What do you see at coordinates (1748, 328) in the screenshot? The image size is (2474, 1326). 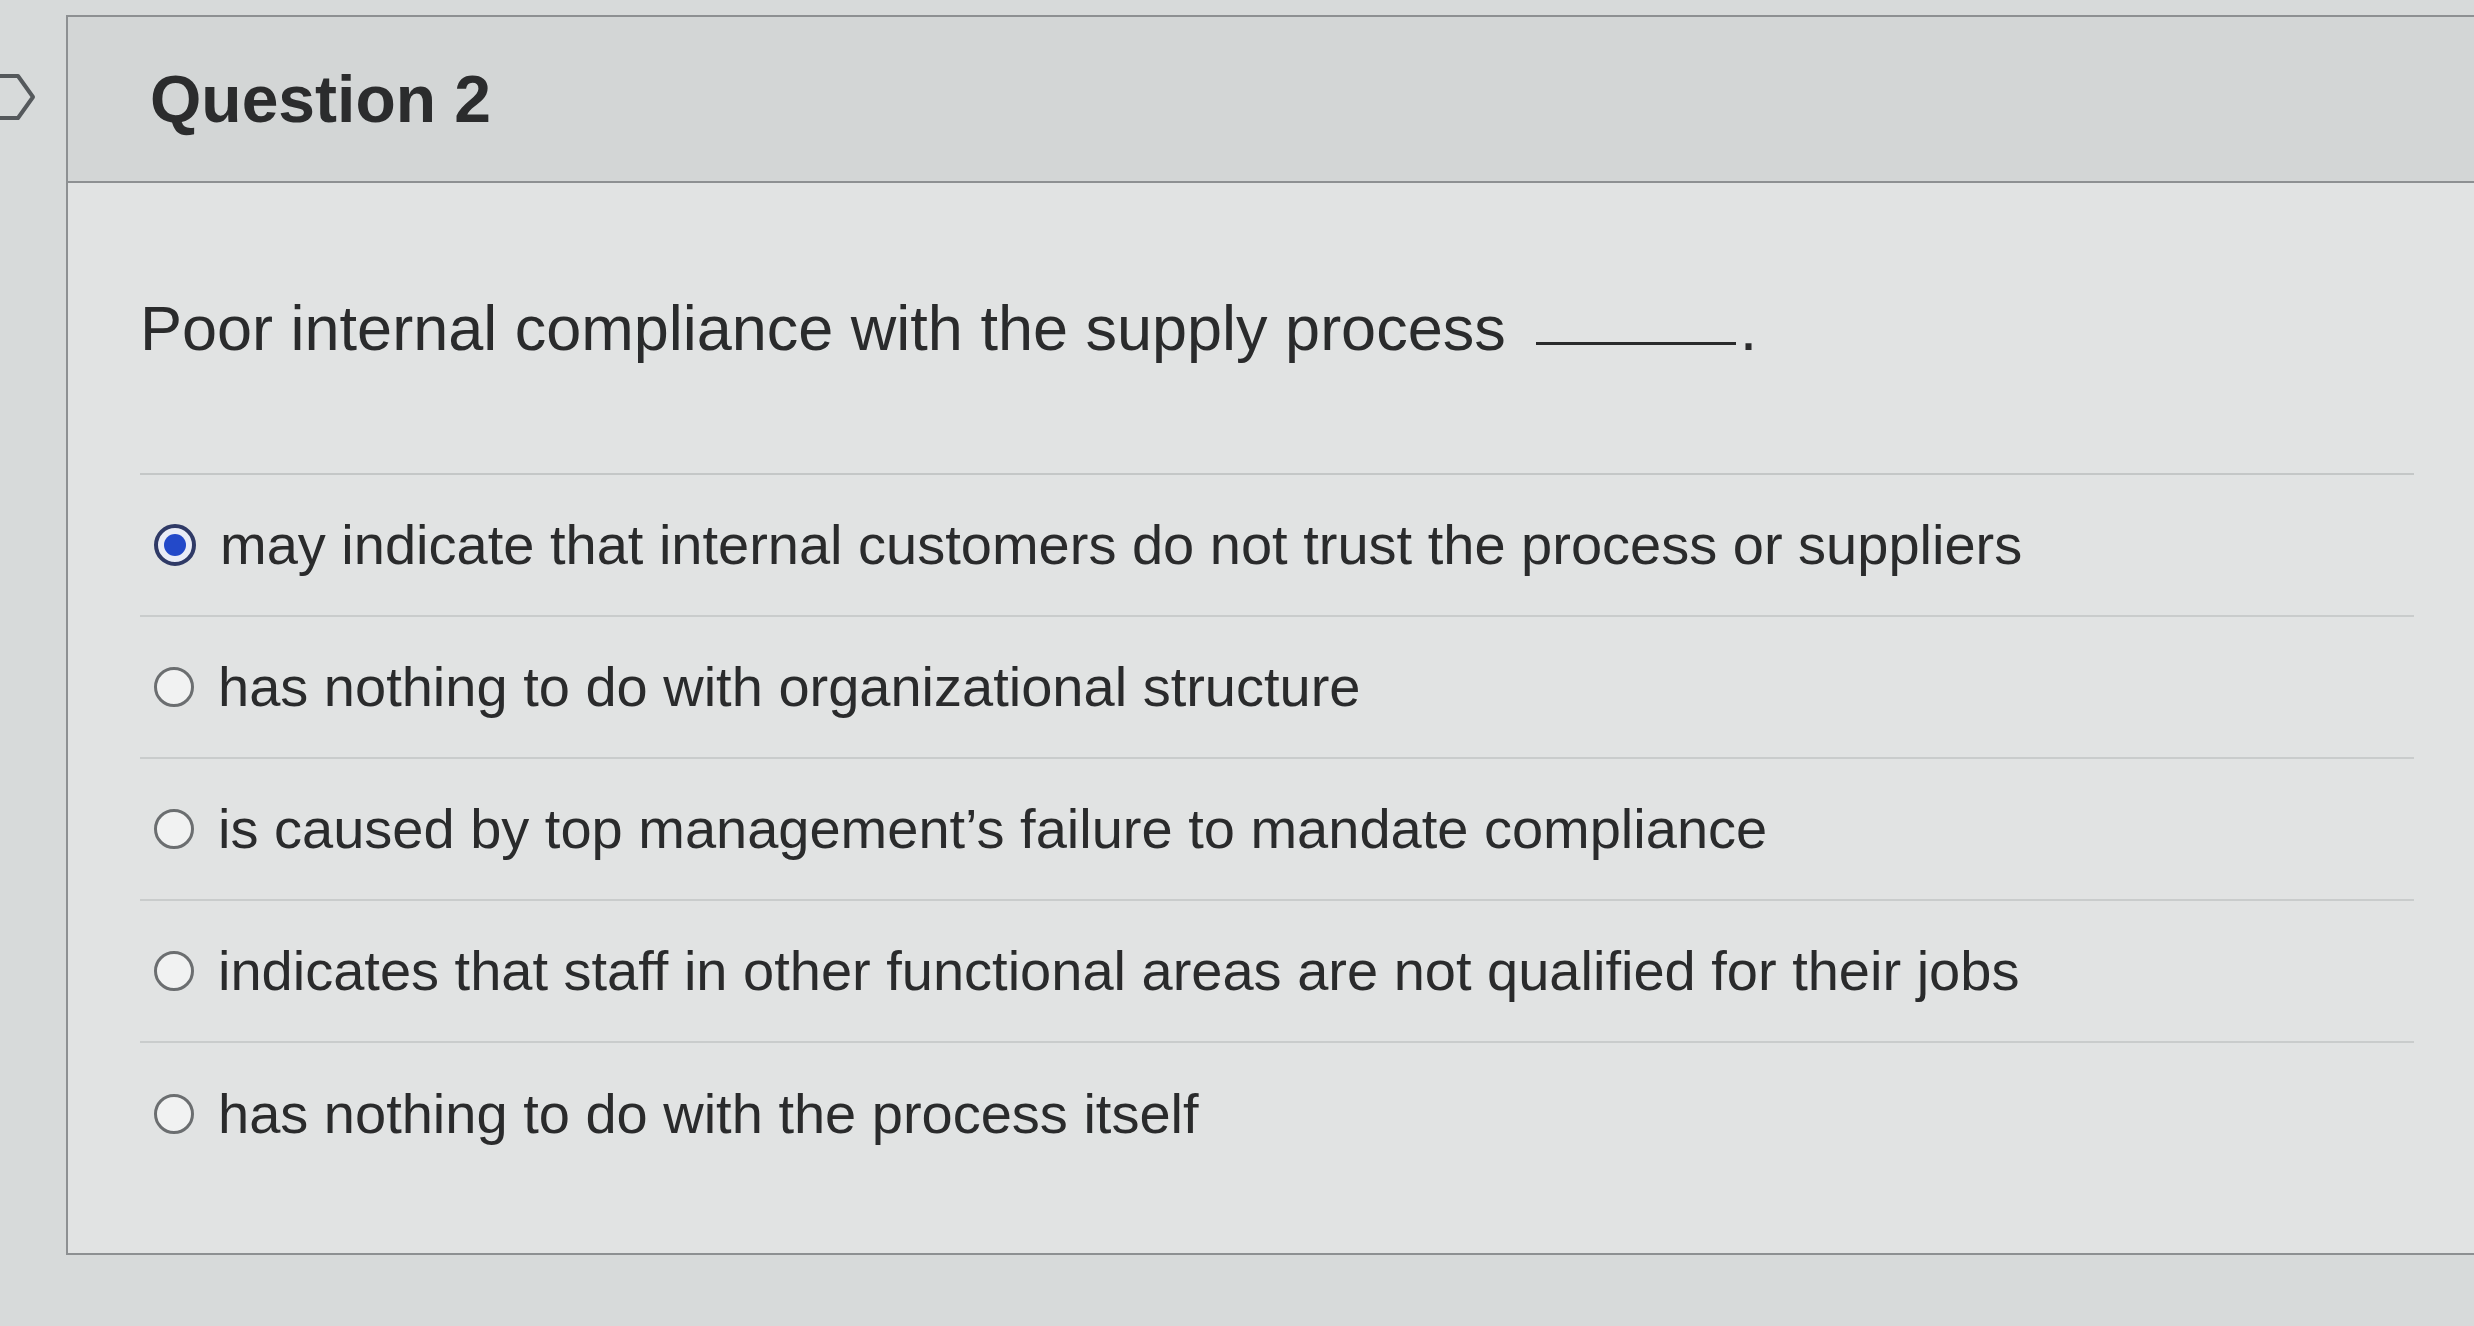 I see `question-punctuation: .` at bounding box center [1748, 328].